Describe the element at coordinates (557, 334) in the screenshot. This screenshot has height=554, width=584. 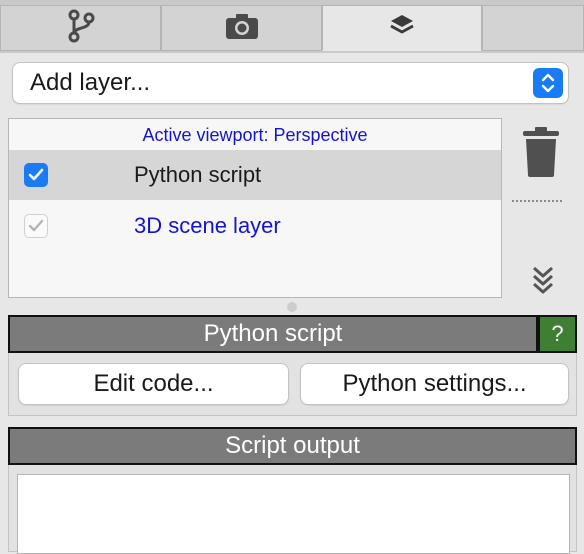
I see `help-button: ?` at that location.